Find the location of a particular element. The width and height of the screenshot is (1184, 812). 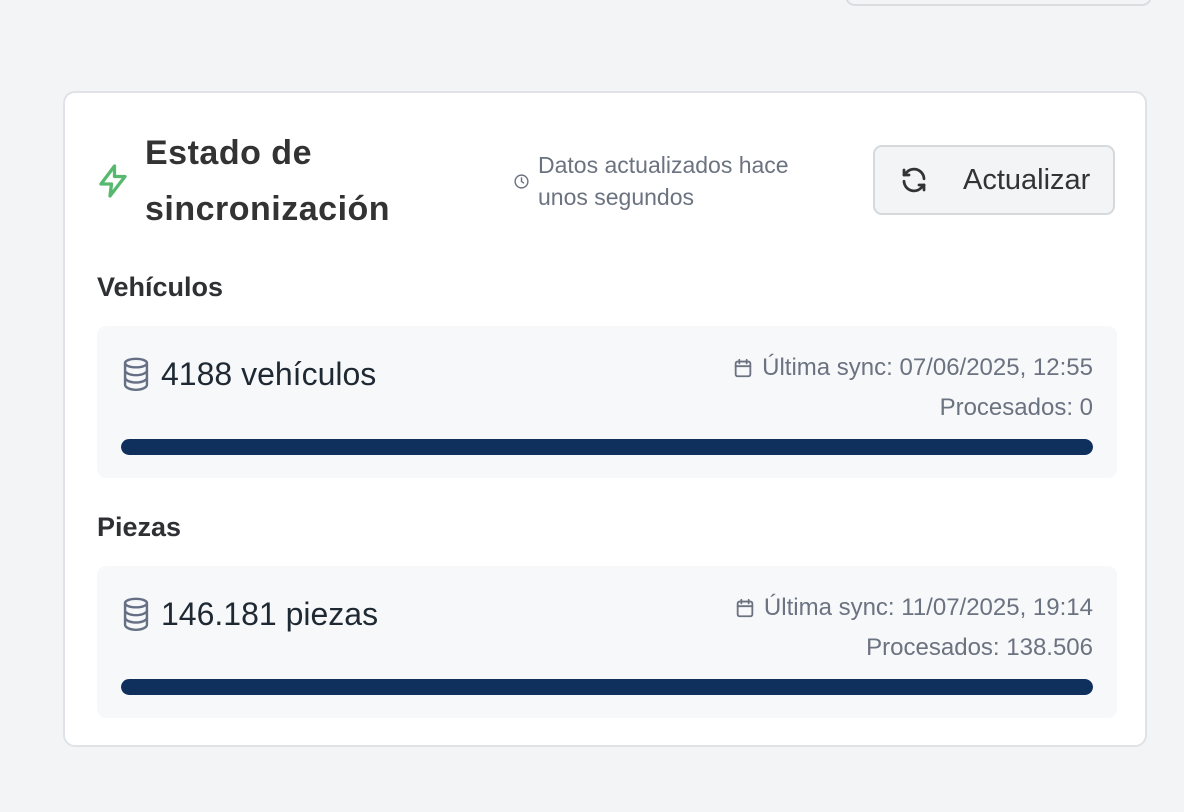

vehicles-last-sync: Última sync: 07/06/2025, 12:55 is located at coordinates (927, 367).